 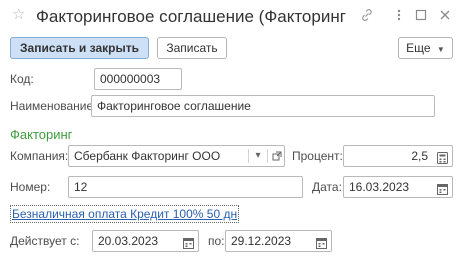 What do you see at coordinates (53, 106) in the screenshot?
I see `name-label: Наименование:` at bounding box center [53, 106].